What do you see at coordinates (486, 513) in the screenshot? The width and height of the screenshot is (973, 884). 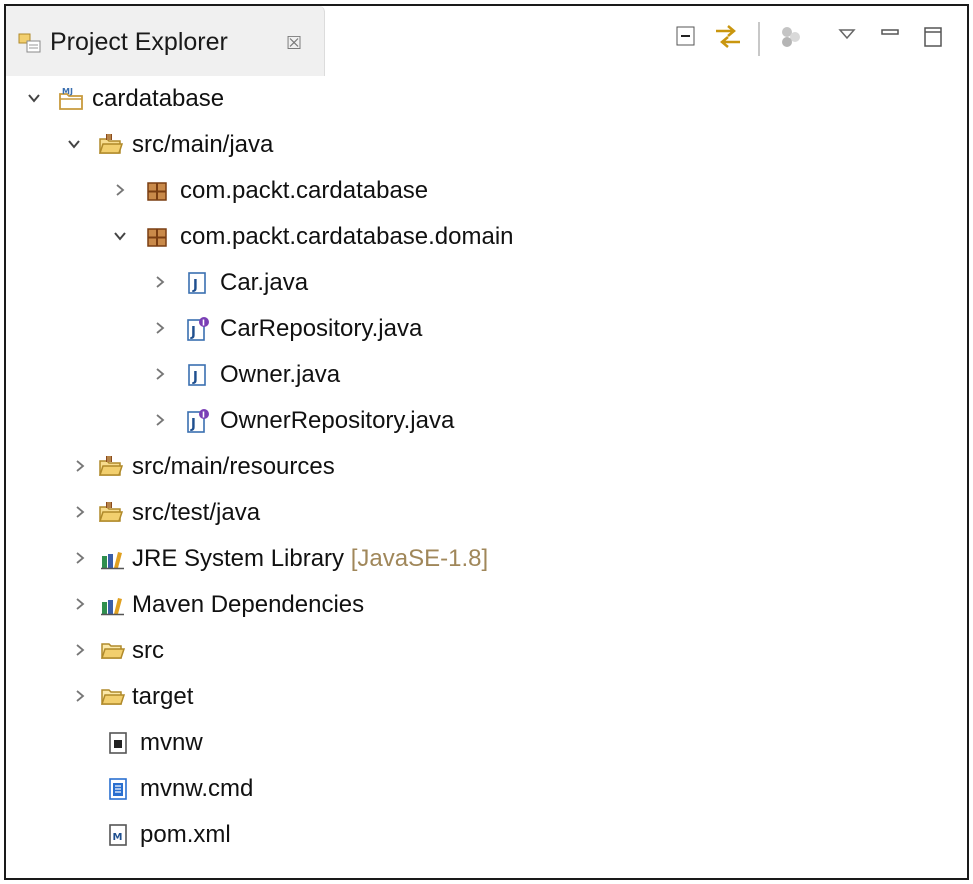 I see `tree-item-src-test-java: src/test/java` at bounding box center [486, 513].